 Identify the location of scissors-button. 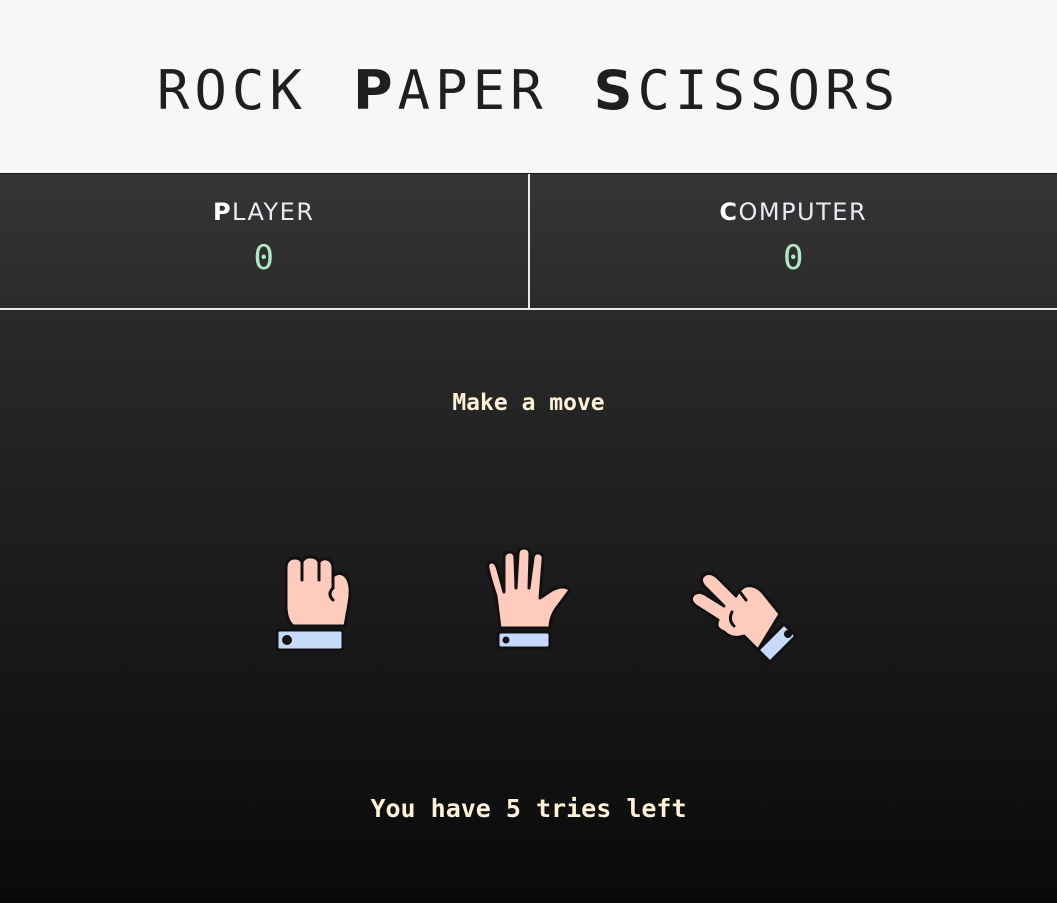
(744, 608).